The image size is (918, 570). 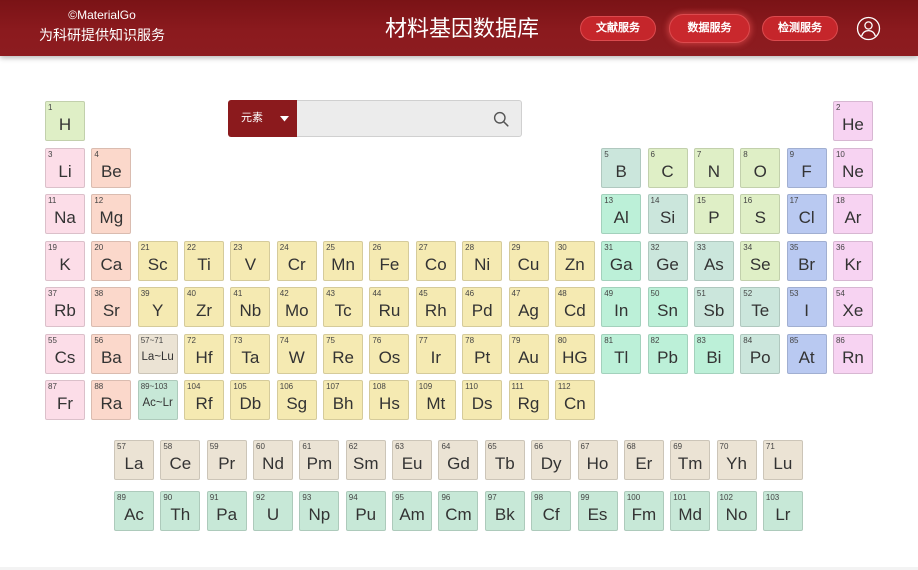 I want to click on element-cell-tb: 65 Tb, so click(x=504, y=460).